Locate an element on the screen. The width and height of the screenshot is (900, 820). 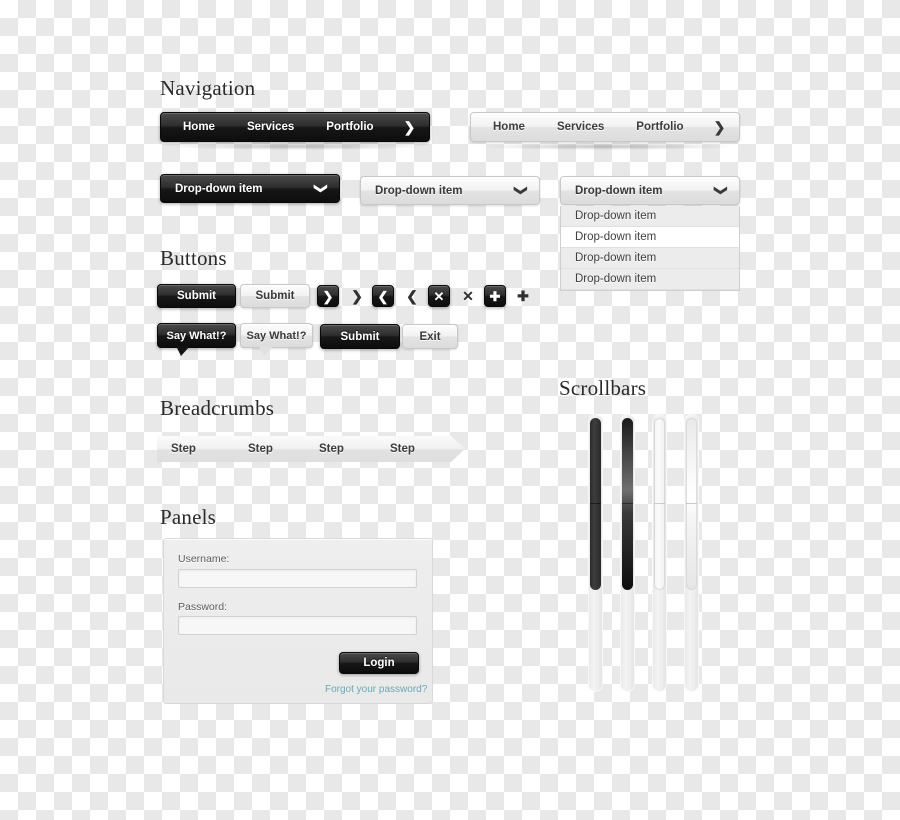
close-x-icon: ✕ is located at coordinates (468, 296).